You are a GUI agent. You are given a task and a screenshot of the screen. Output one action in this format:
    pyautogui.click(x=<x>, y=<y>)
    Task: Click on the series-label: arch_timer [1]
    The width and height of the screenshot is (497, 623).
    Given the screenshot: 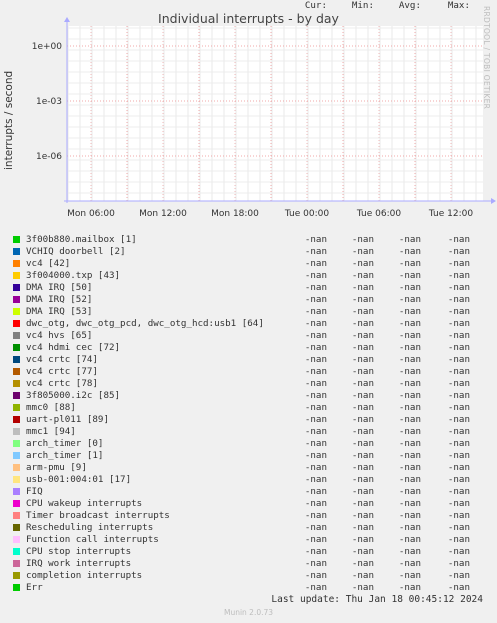 What is the action you would take?
    pyautogui.click(x=65, y=455)
    